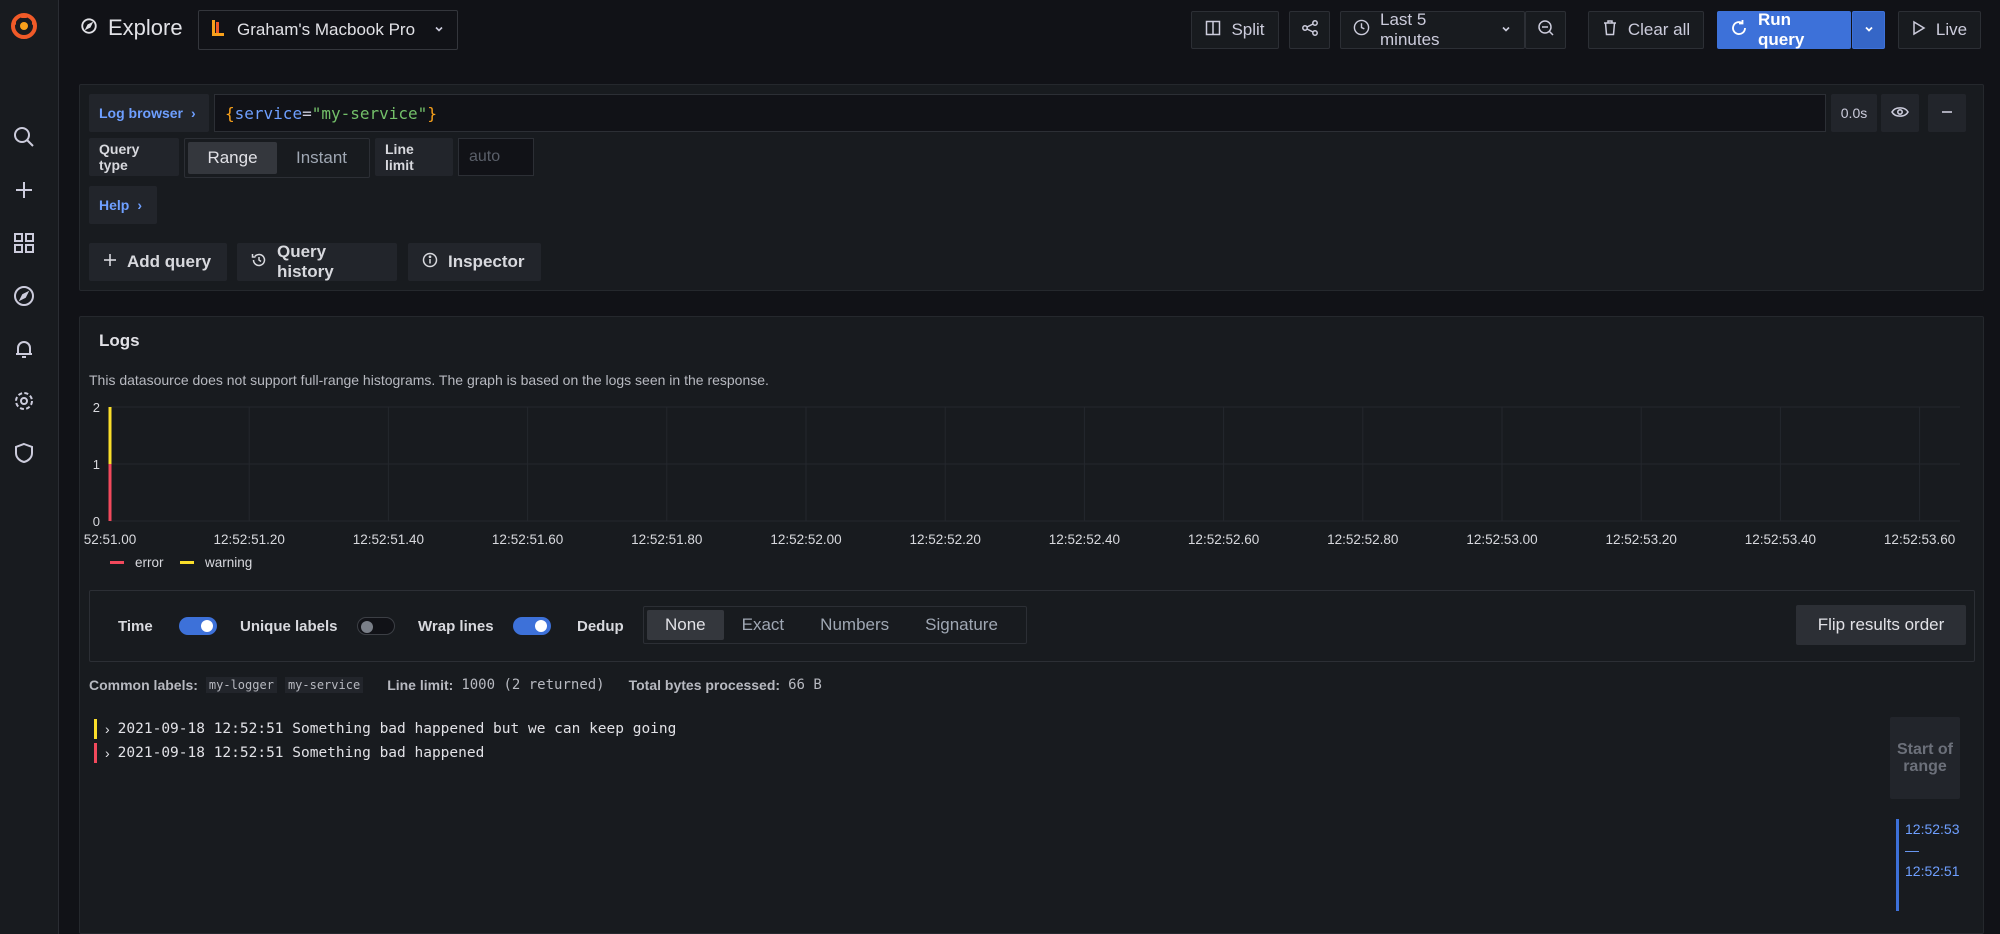  What do you see at coordinates (1641, 539) in the screenshot?
I see `x-tick-label: 12:52:53.20` at bounding box center [1641, 539].